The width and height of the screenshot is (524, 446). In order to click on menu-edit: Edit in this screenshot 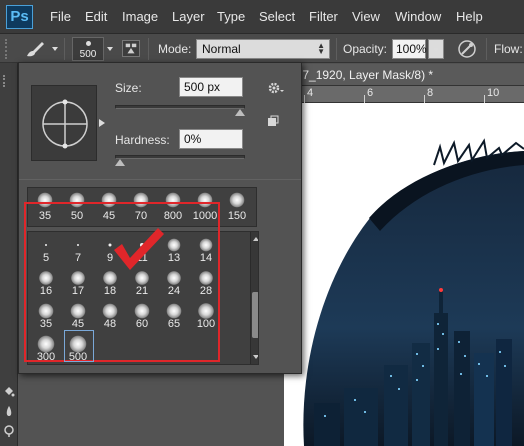, I will do `click(96, 16)`.